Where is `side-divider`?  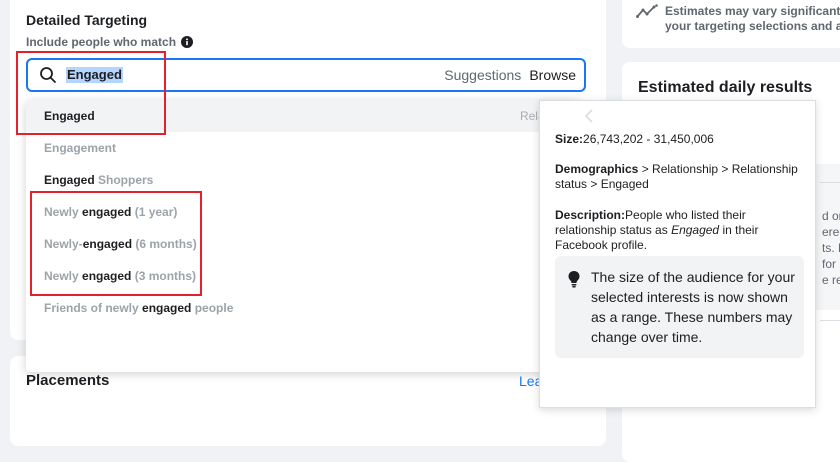
side-divider is located at coordinates (830, 182).